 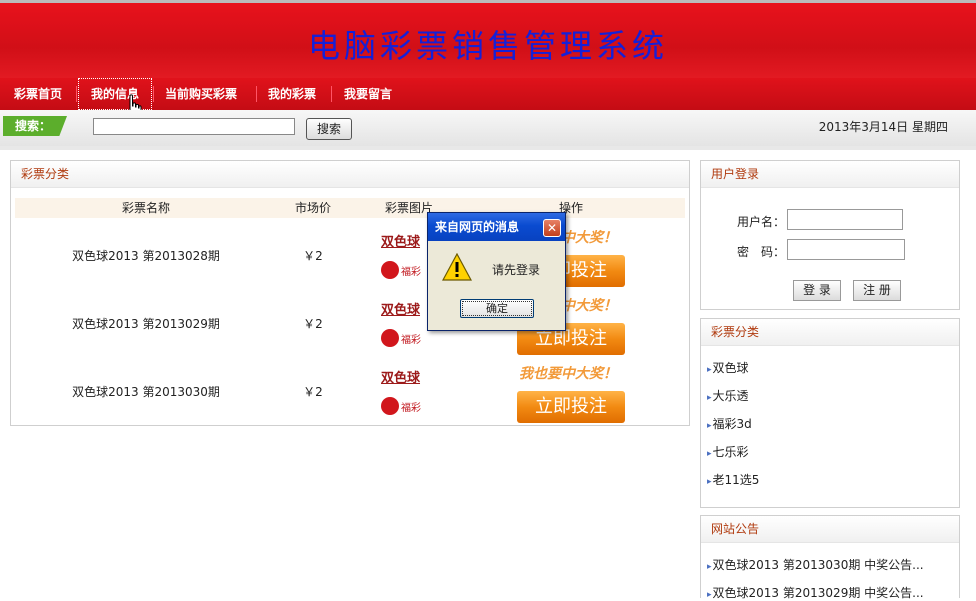 I want to click on category-panel: 彩票分类 ▸双色球 ▸大乐透 ▸福彩3d ▸七乐彩 ▸老11选5, so click(x=830, y=413).